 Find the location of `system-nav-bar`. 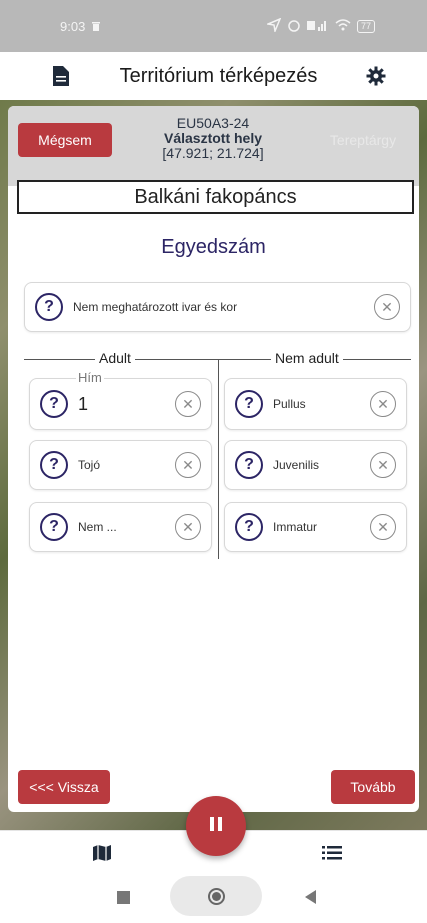

system-nav-bar is located at coordinates (213, 898).